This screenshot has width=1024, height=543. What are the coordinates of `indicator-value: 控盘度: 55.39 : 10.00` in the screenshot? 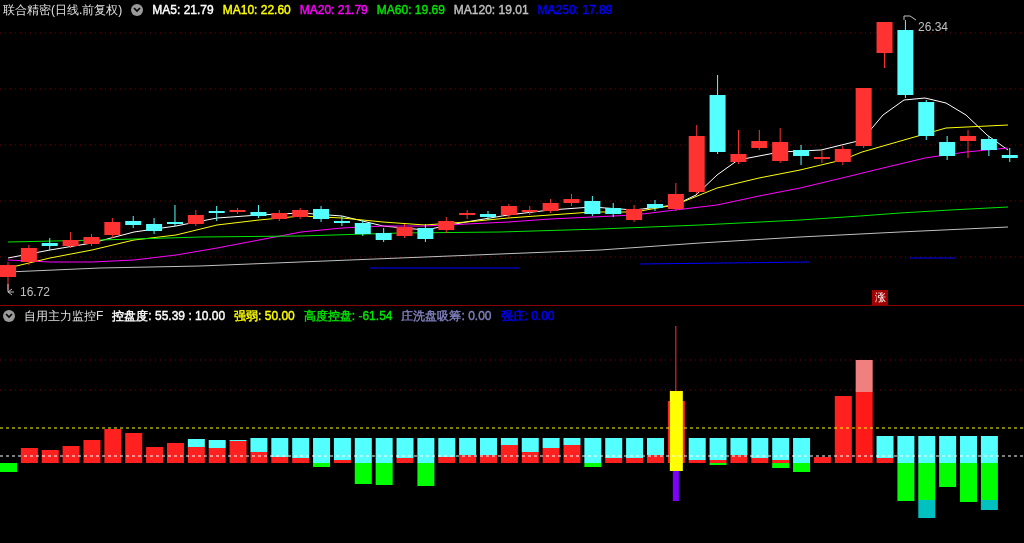 It's located at (169, 316).